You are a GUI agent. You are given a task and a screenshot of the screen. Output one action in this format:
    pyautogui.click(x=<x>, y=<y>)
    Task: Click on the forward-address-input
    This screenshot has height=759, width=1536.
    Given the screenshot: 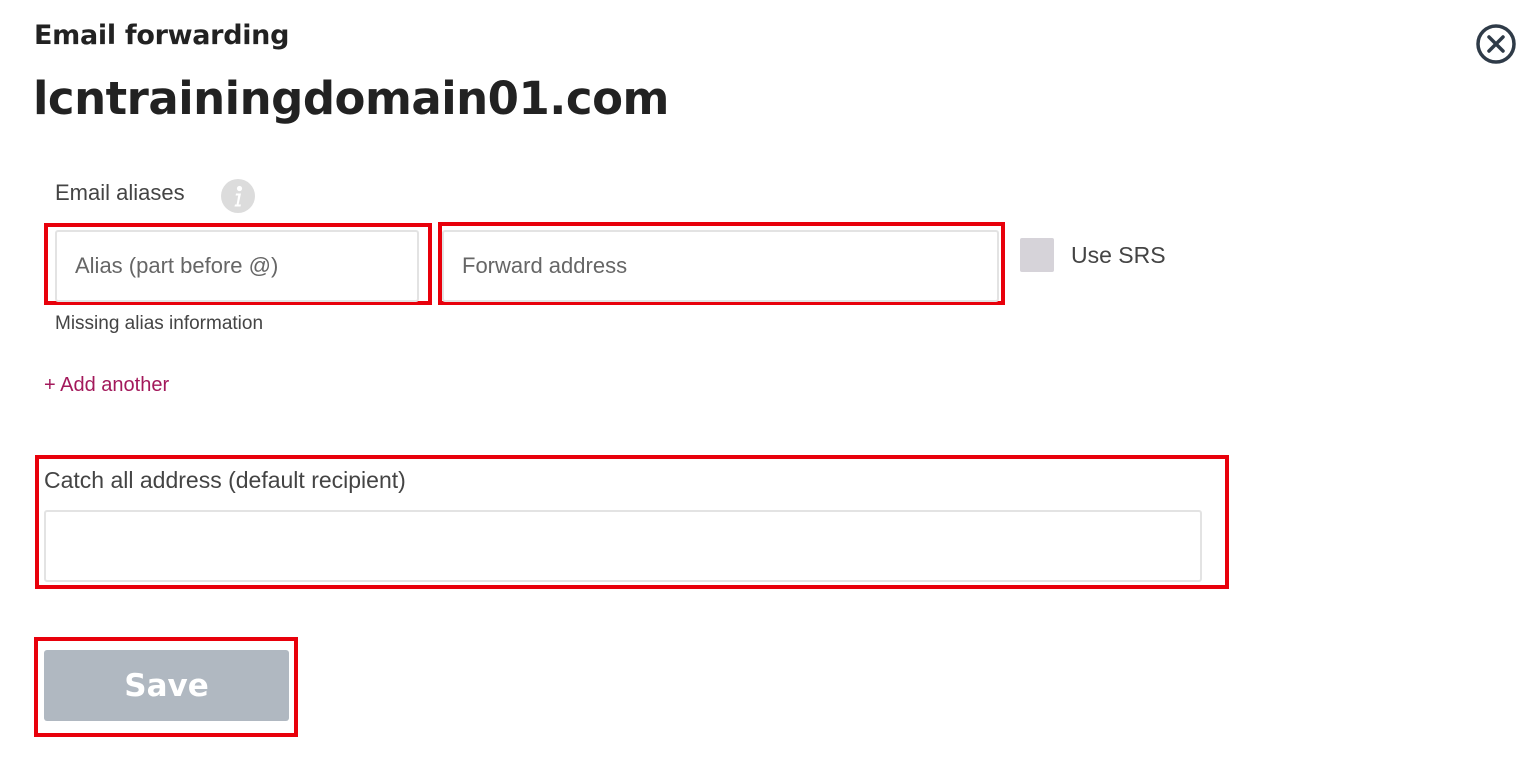 What is the action you would take?
    pyautogui.click(x=720, y=266)
    